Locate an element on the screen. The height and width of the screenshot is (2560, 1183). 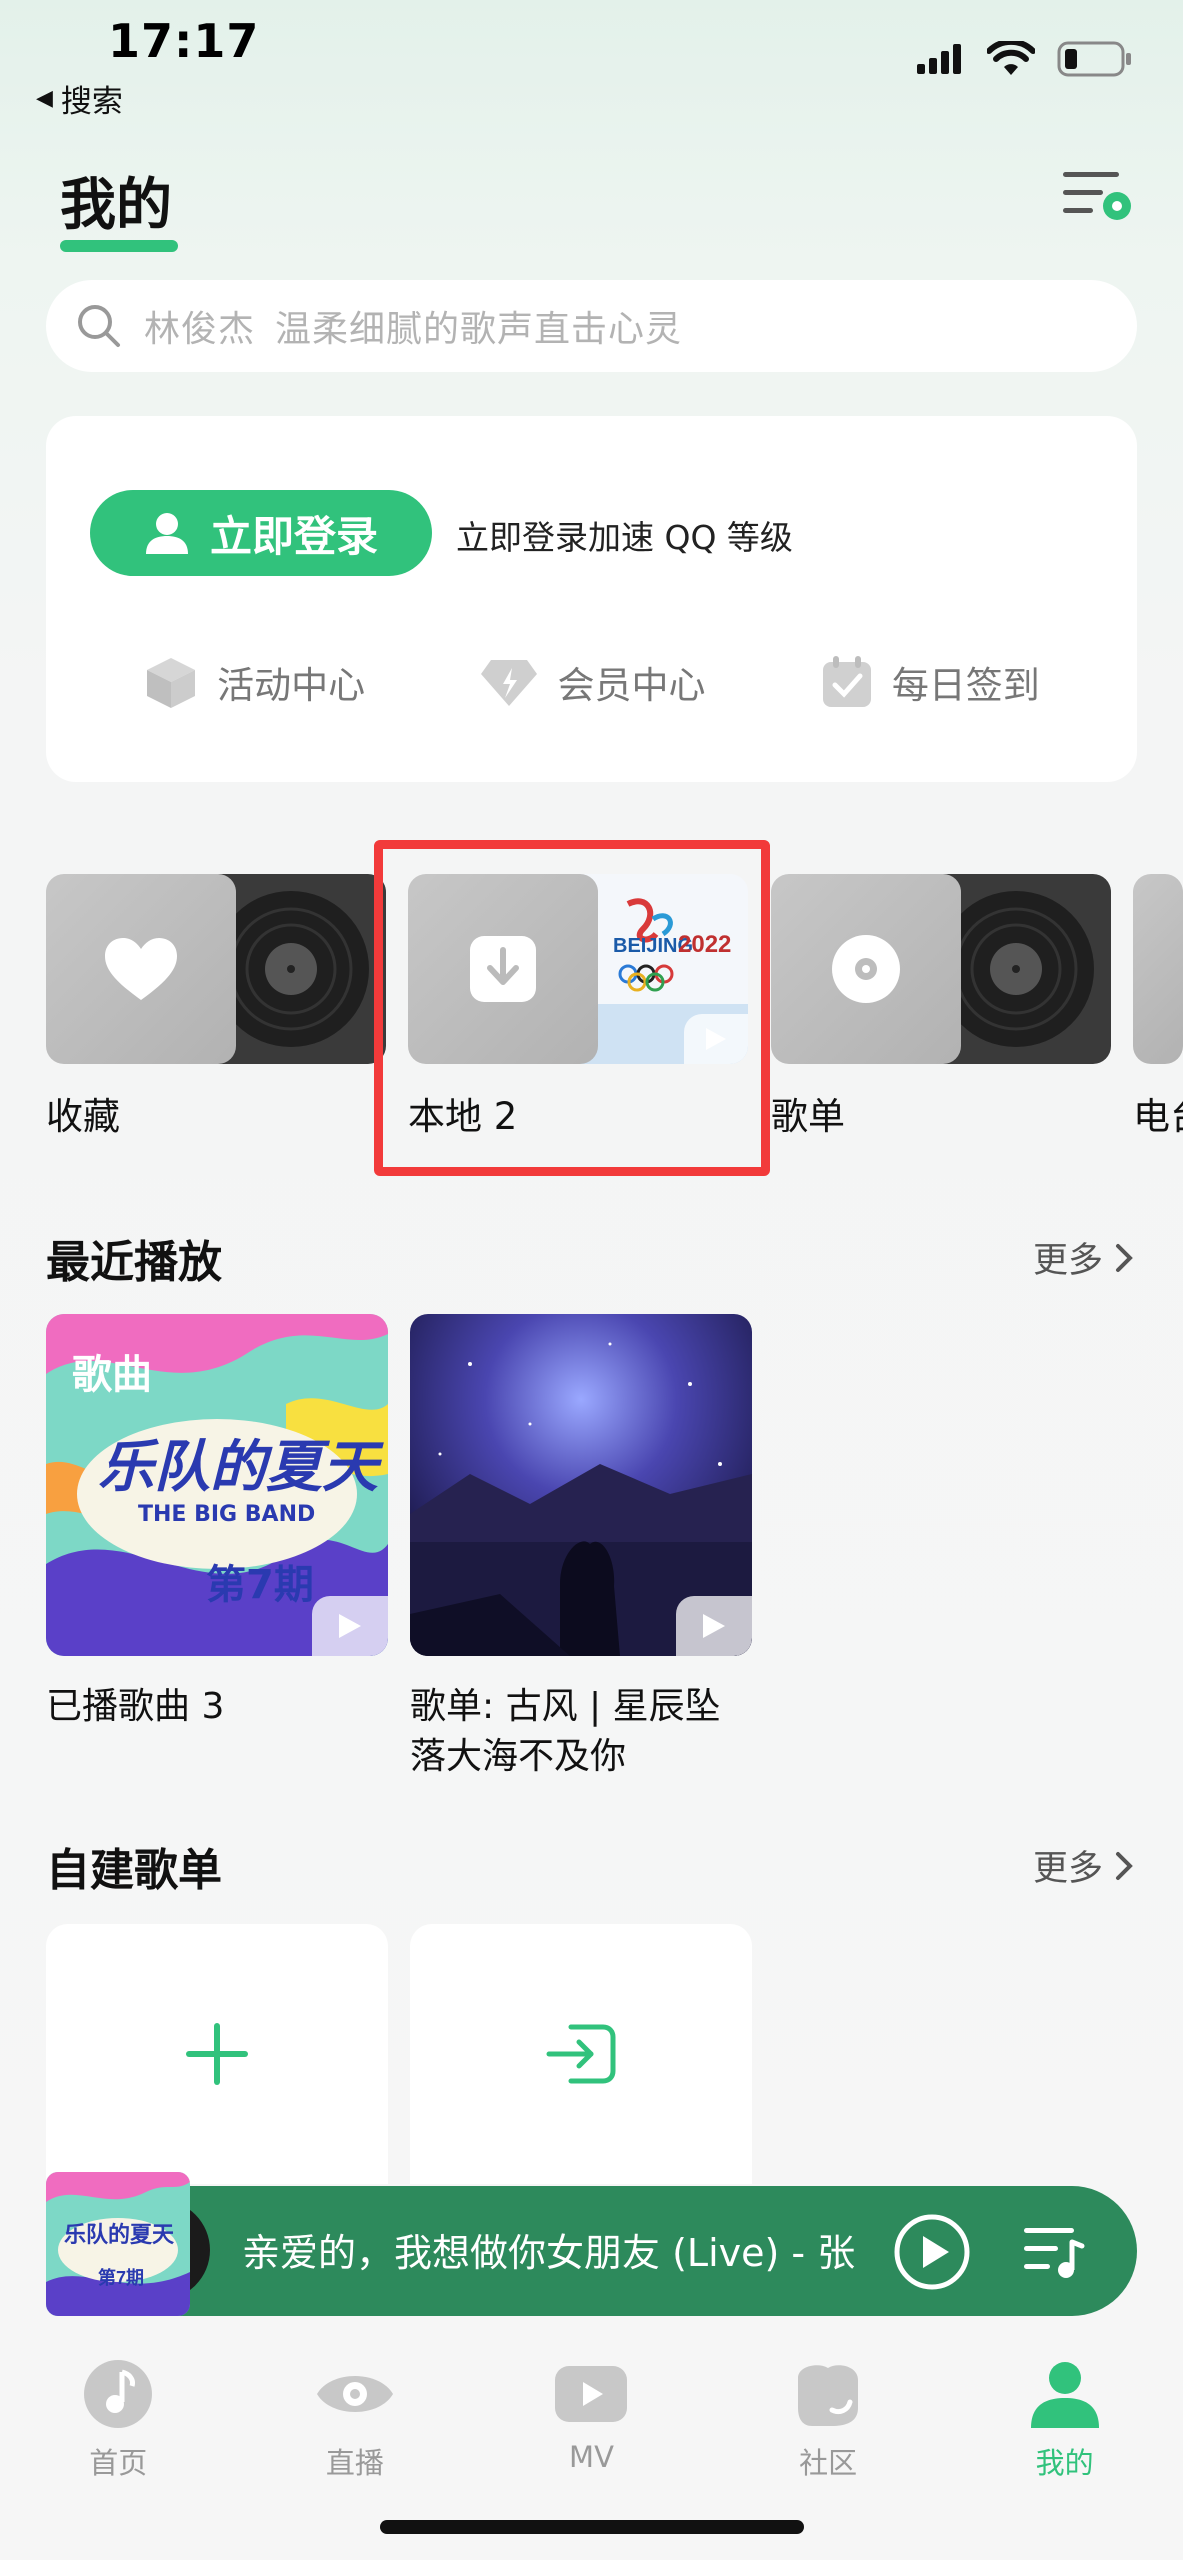
login-button: 立即登录 is located at coordinates (261, 533).